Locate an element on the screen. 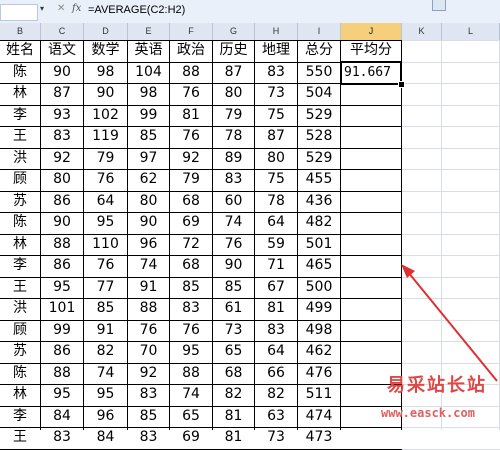 This screenshot has height=450, width=500. annotation-arrow-icon is located at coordinates (449, 323).